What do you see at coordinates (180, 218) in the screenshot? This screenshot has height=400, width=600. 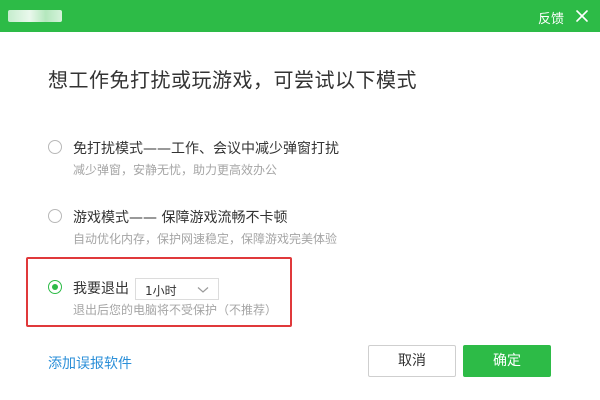 I see `option-title: 游戏模式—— 保障游戏流畅不卡顿` at bounding box center [180, 218].